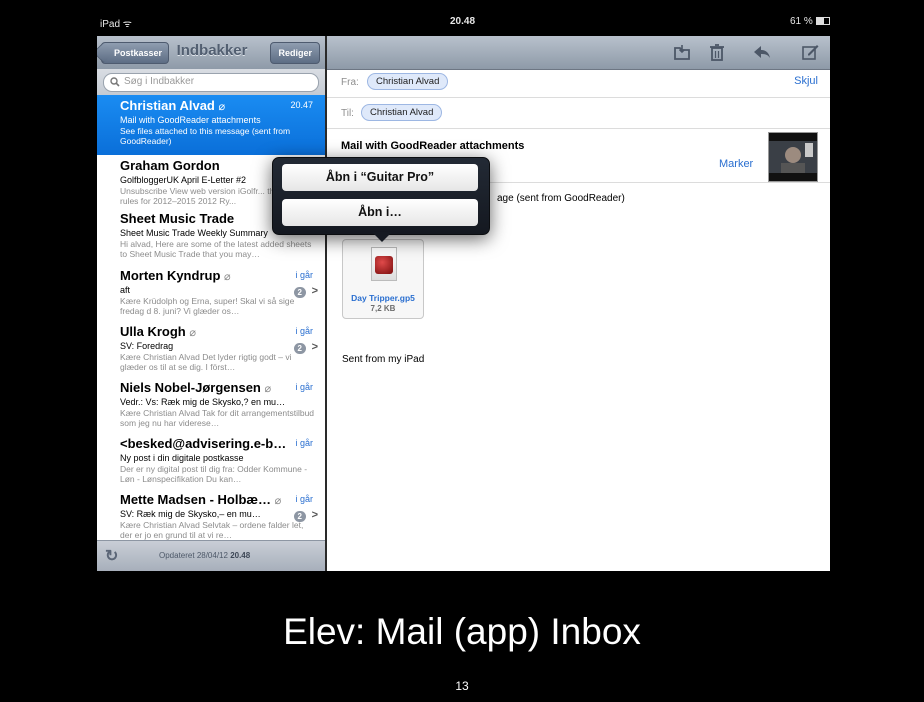 The height and width of the screenshot is (702, 924). What do you see at coordinates (717, 52) in the screenshot?
I see `trash-icon` at bounding box center [717, 52].